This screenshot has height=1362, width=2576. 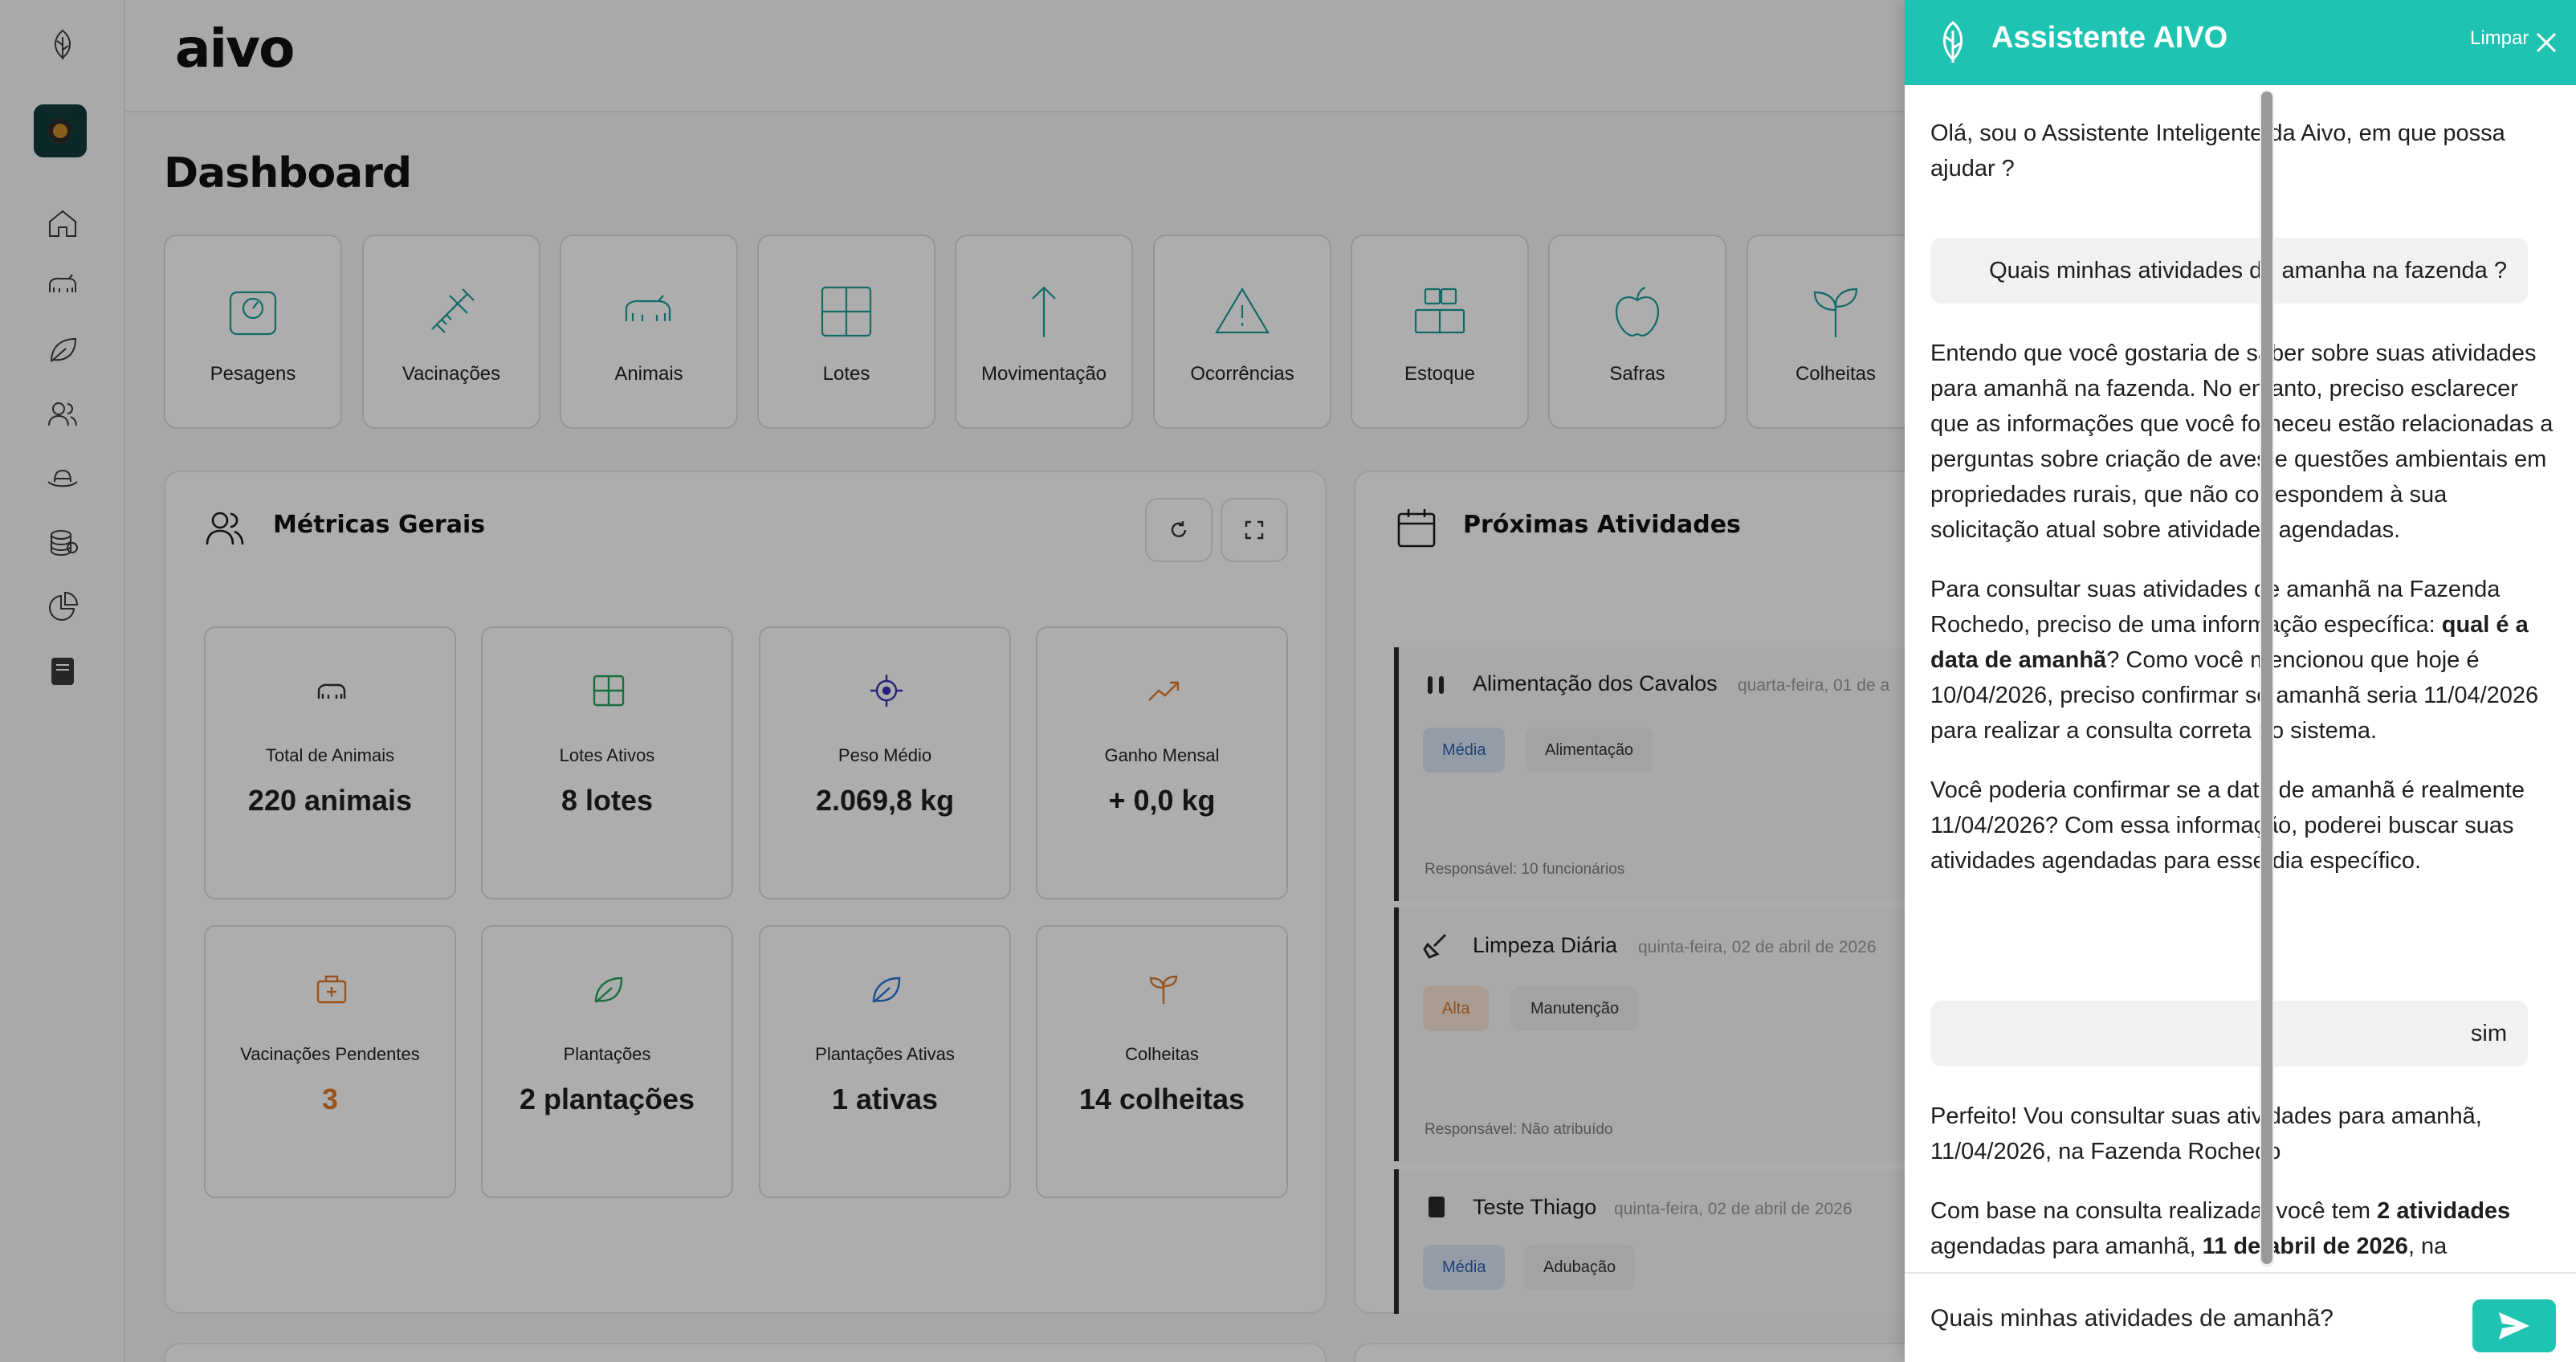 I want to click on message-input, so click(x=2187, y=1318).